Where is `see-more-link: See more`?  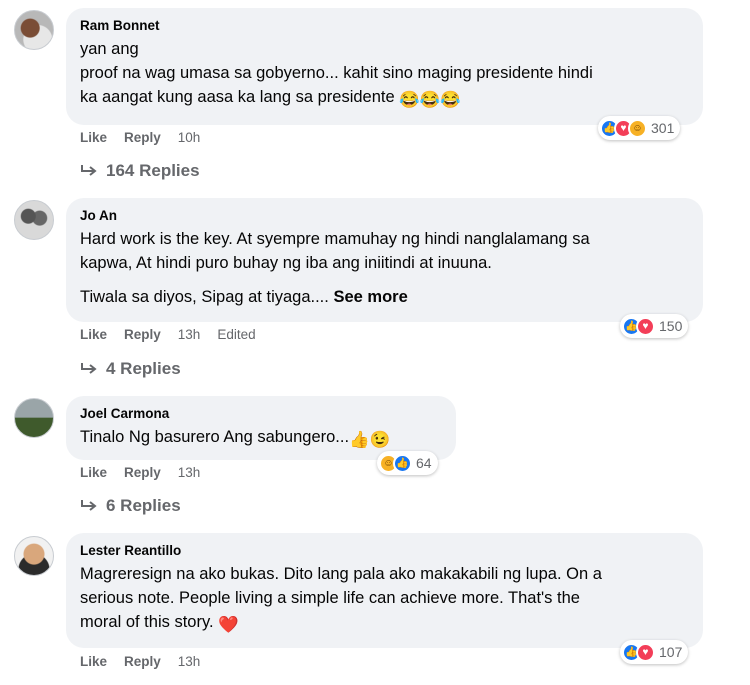 see-more-link: See more is located at coordinates (370, 297).